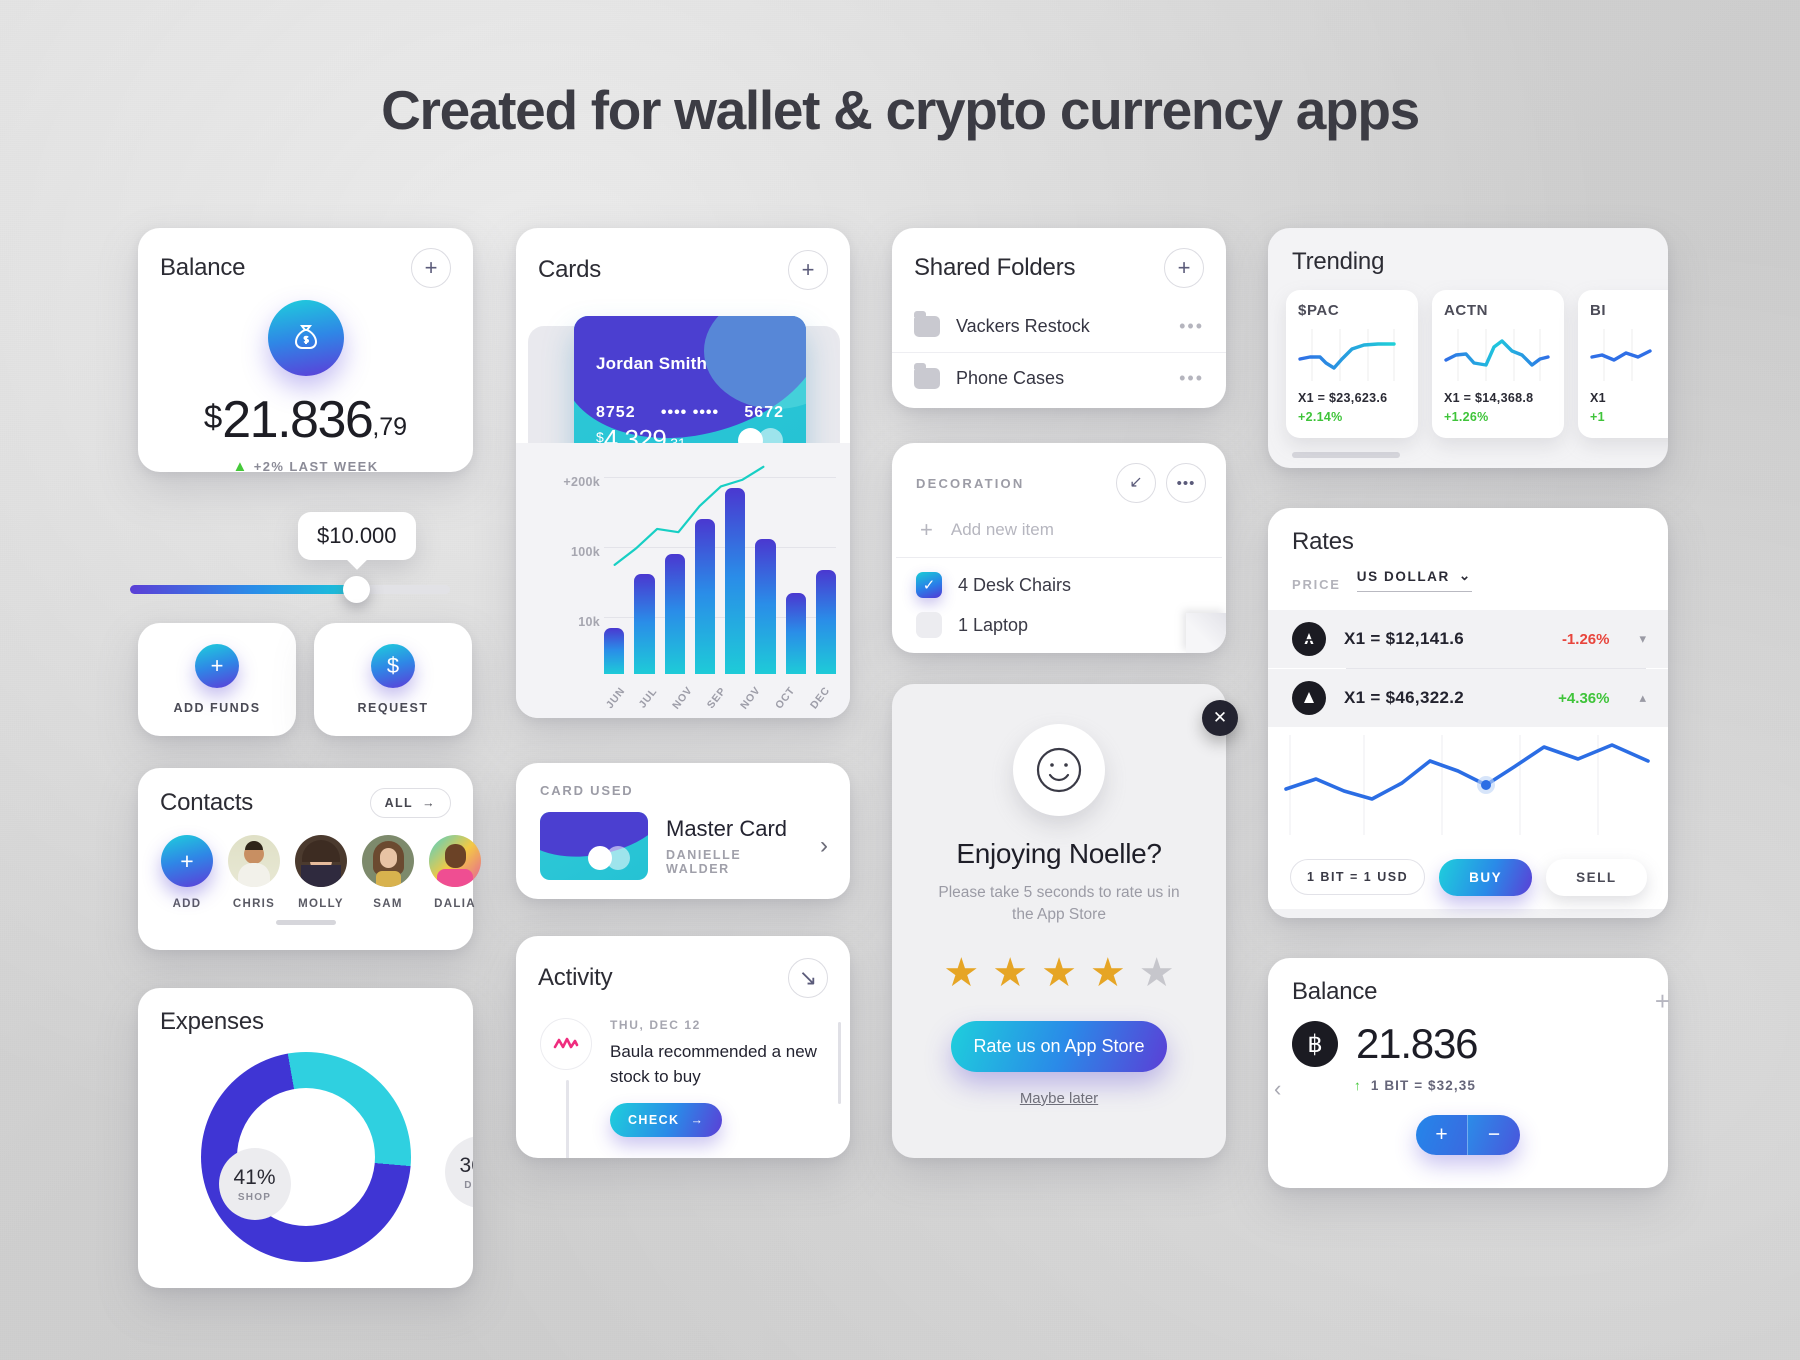  I want to click on decrease-button: −, so click(1494, 1135).